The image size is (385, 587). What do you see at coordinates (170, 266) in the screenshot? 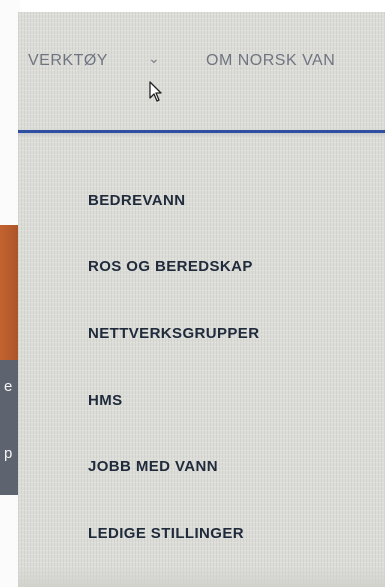
I see `menu-item-ros-og-beredskap: ROS OG BEREDSKAP` at bounding box center [170, 266].